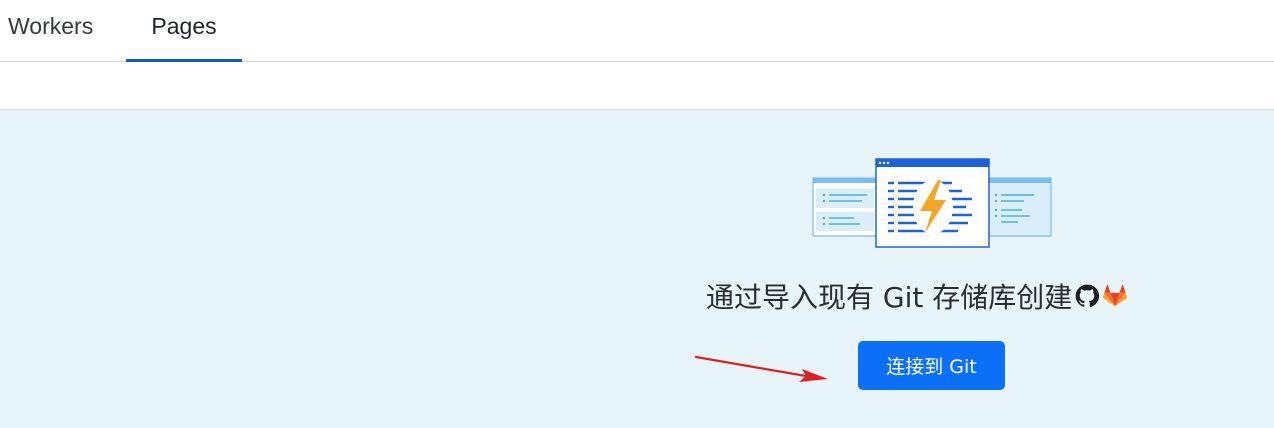  Describe the element at coordinates (932, 203) in the screenshot. I see `pages-lightning-illustration-icon` at that location.